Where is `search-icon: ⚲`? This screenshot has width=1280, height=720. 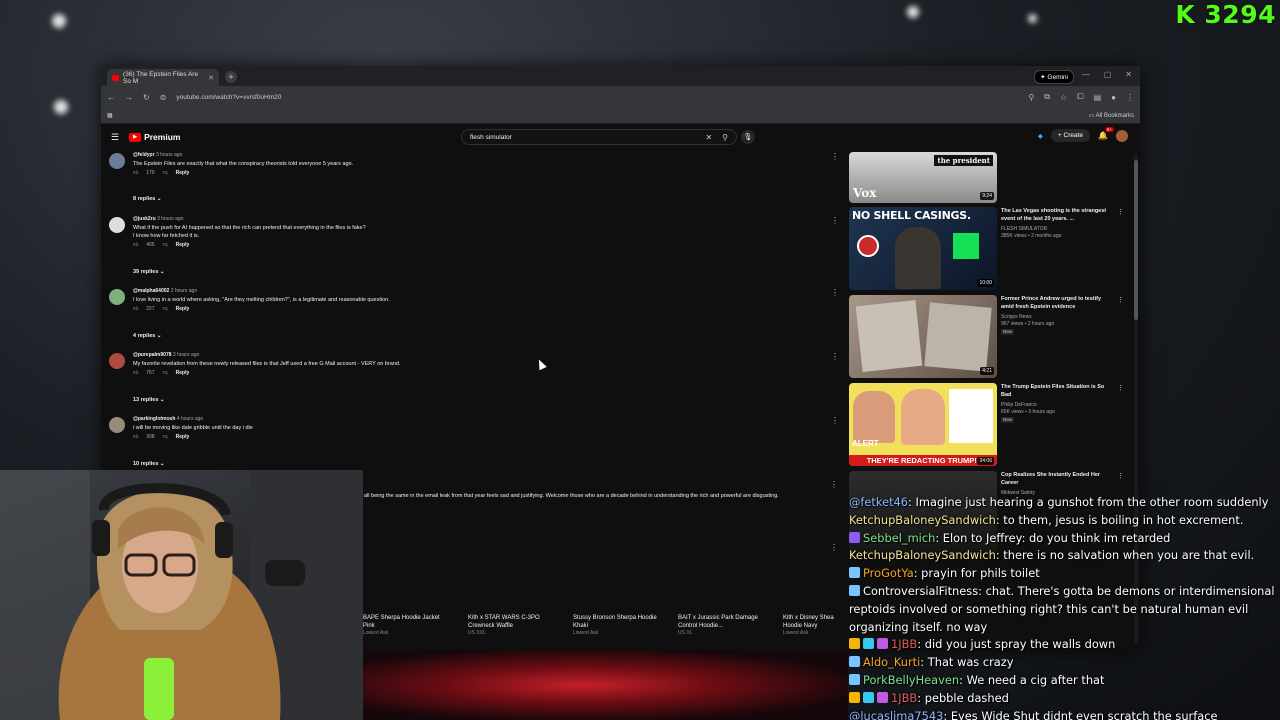 search-icon: ⚲ is located at coordinates (725, 137).